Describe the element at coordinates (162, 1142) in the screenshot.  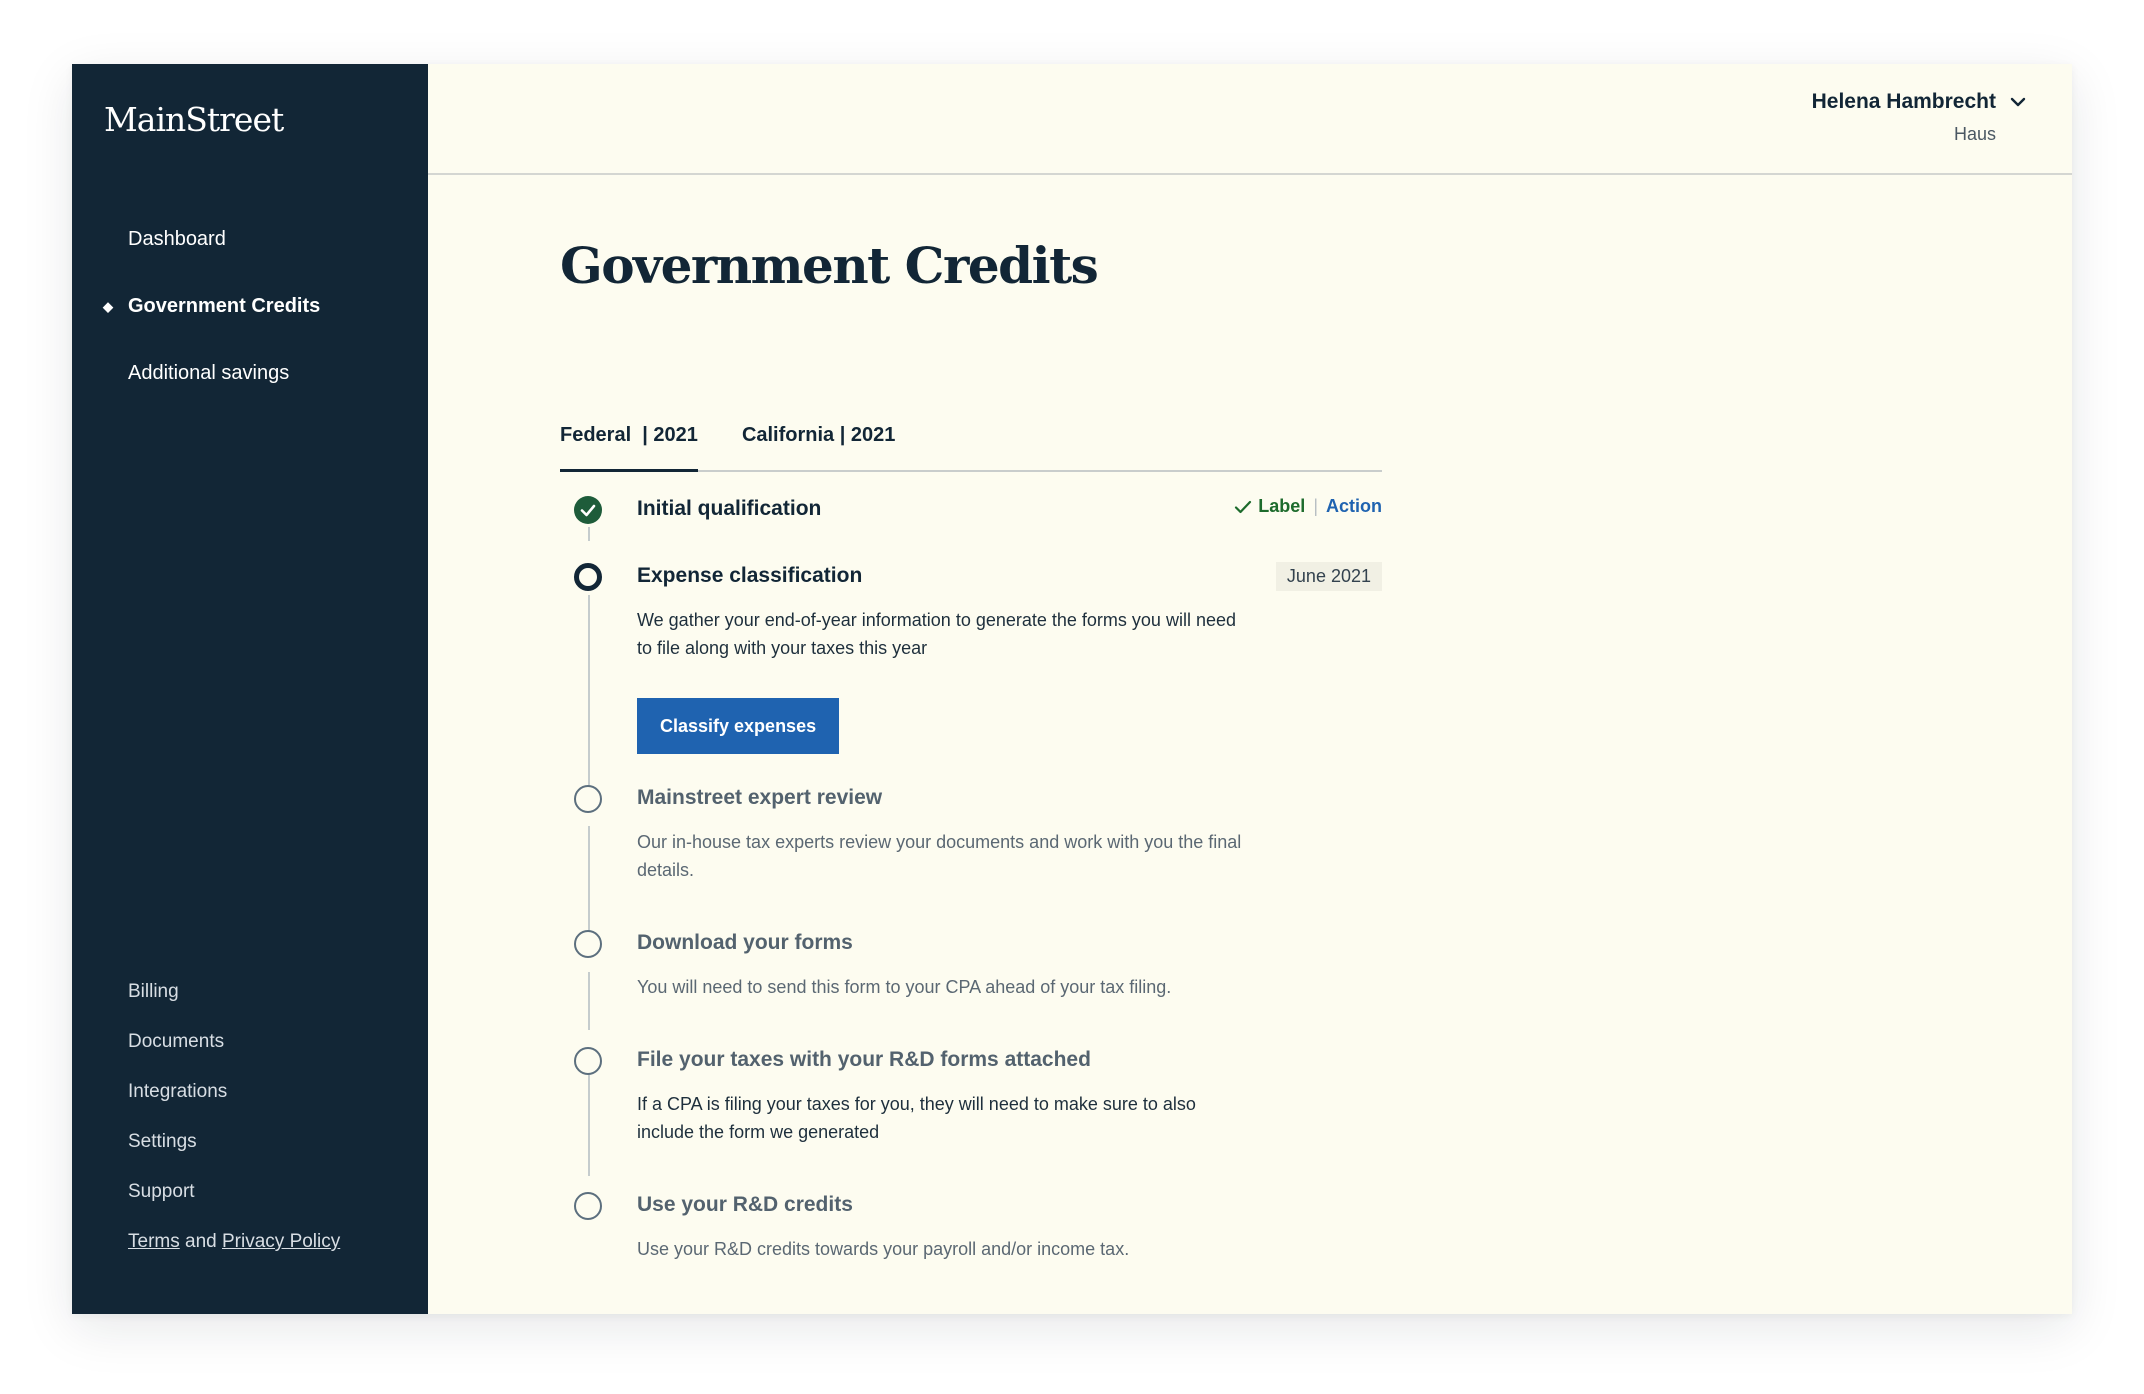
I see `sidebar-item-settings: Settings` at that location.